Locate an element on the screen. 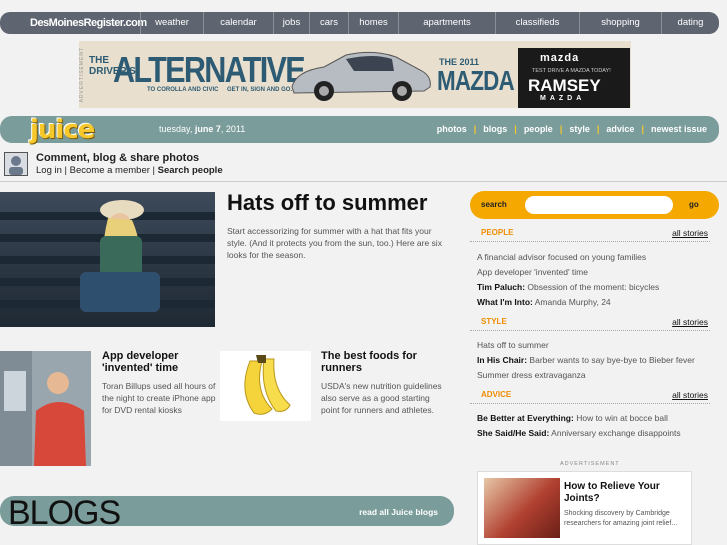  search-people-link: Search people is located at coordinates (190, 170).